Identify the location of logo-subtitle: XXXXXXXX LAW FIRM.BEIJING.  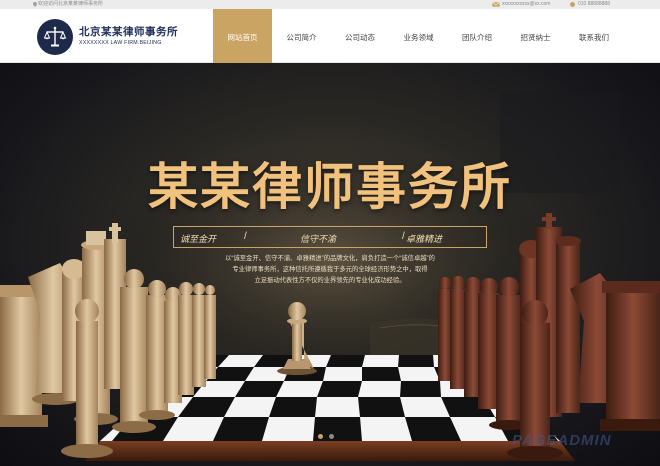
(120, 43).